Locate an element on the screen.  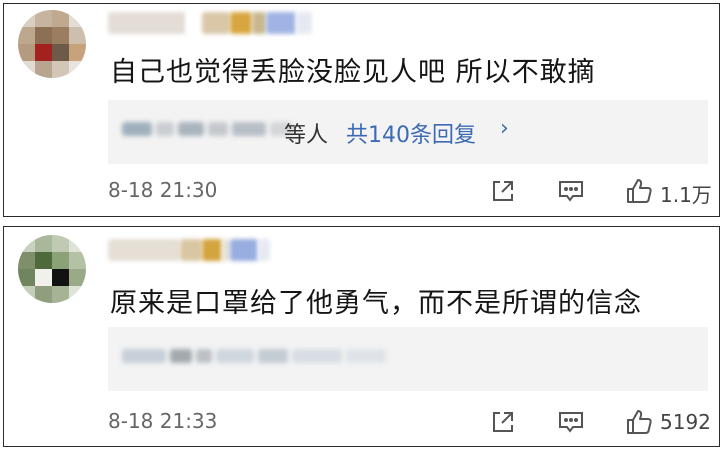
reply-preview is located at coordinates (408, 359).